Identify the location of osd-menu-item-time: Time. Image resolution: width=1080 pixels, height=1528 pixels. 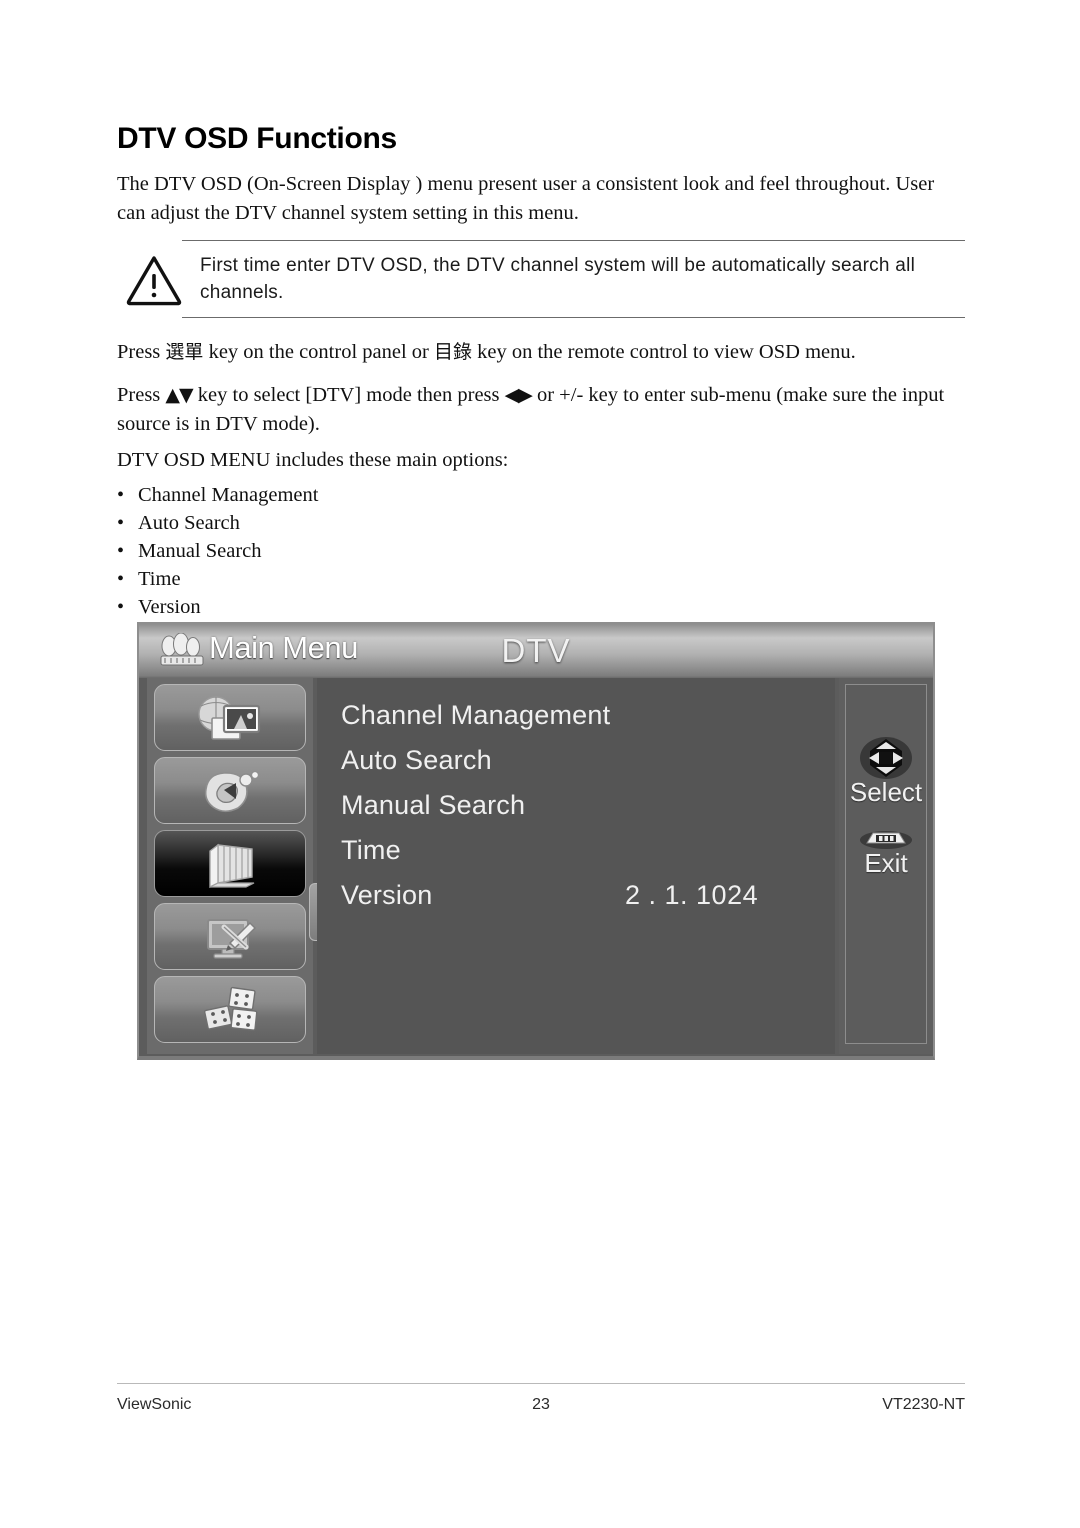
(371, 850).